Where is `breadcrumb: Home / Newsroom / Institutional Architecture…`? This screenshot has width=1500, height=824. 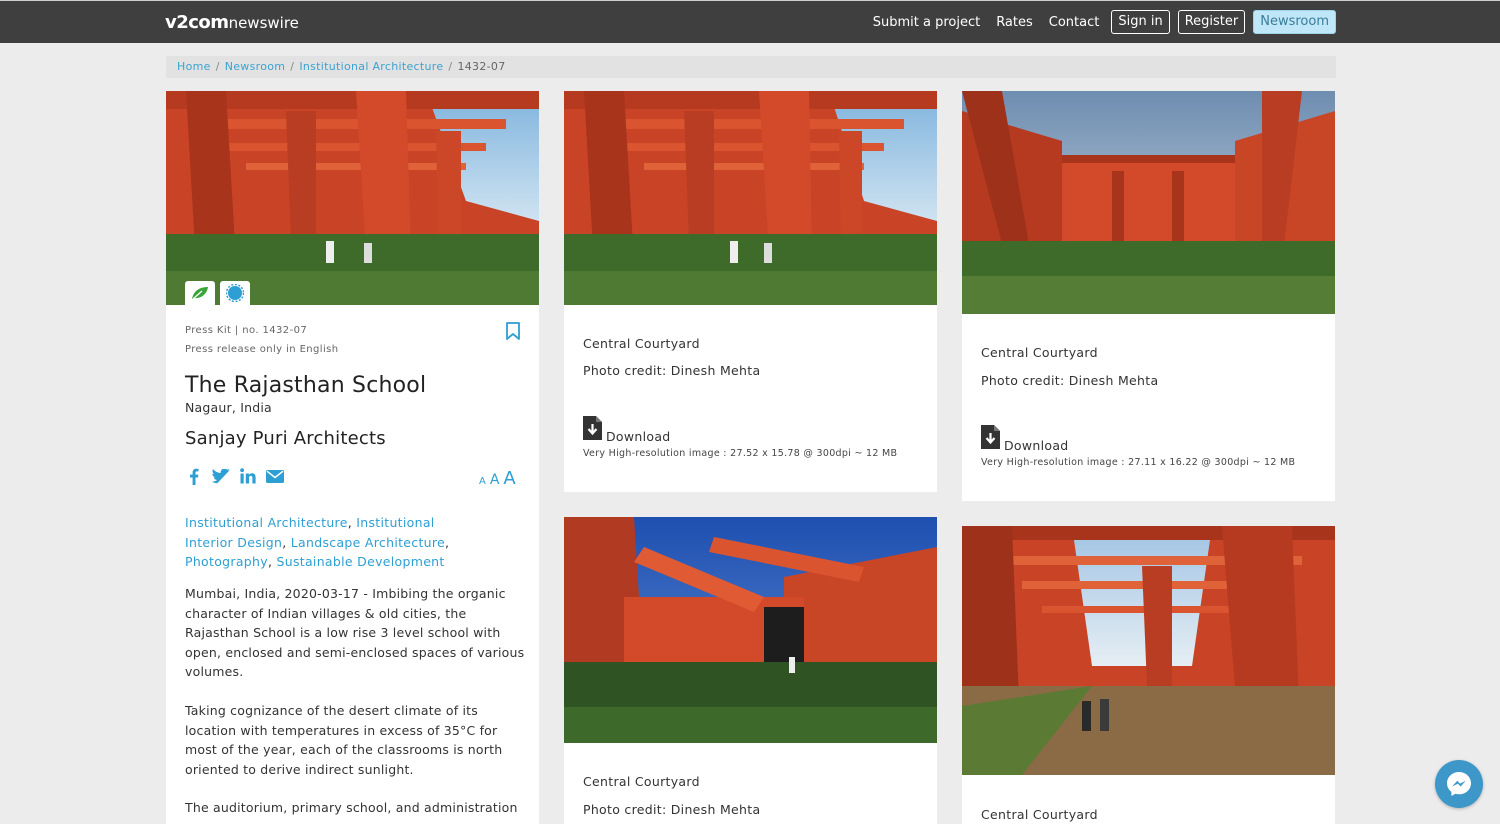
breadcrumb: Home / Newsroom / Institutional Architecture… is located at coordinates (751, 67).